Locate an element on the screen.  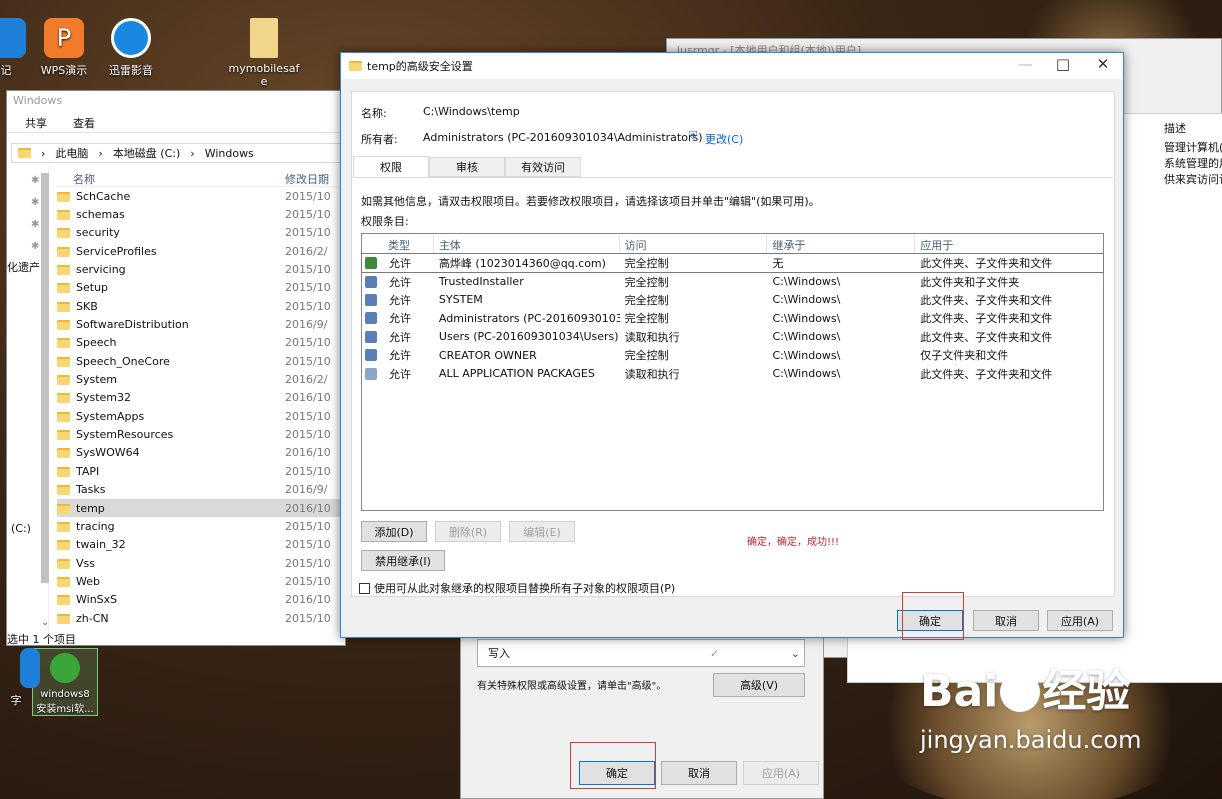
file-name: SchCache is located at coordinates (171, 196).